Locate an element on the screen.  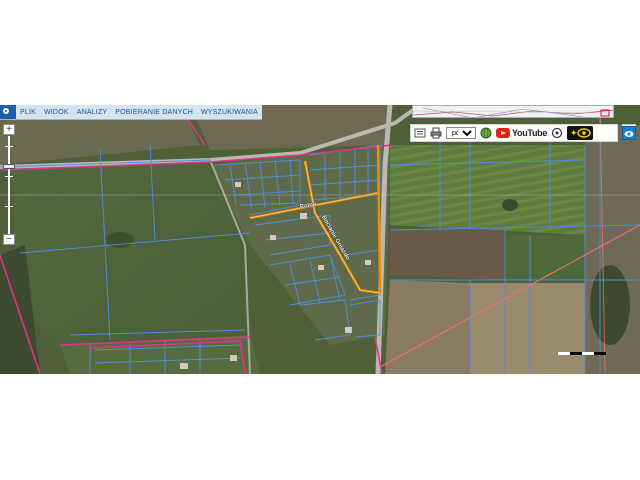
menu-item-pobieranie-danych: POBIERANIE DANYCH is located at coordinates (154, 112).